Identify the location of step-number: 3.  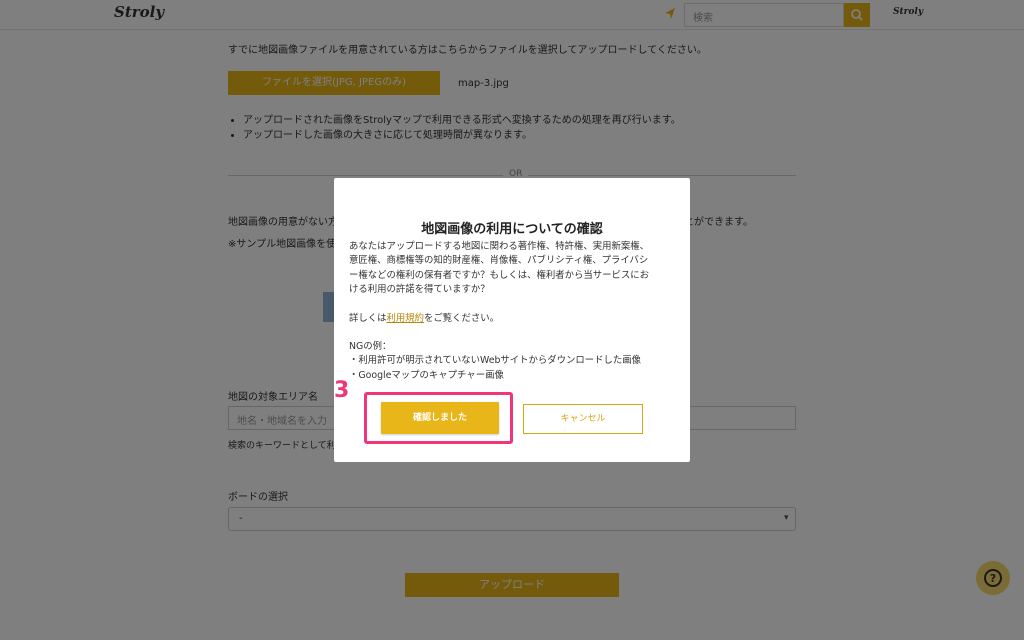
(342, 390).